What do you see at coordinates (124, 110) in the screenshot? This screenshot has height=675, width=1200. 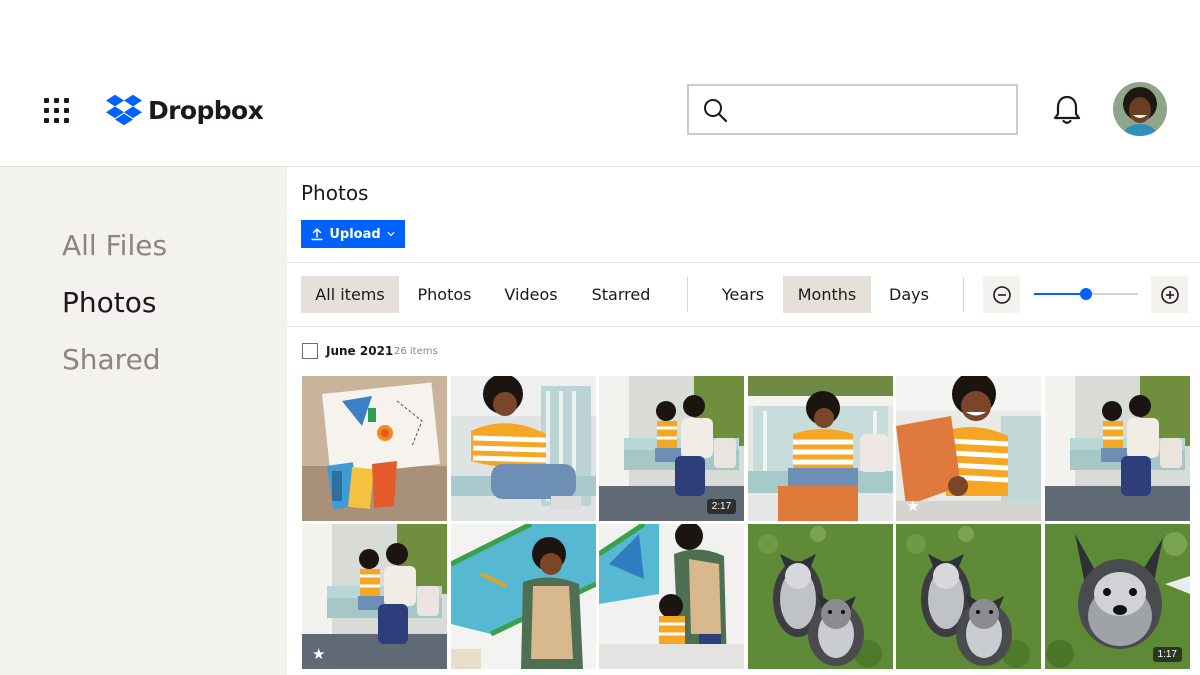 I see `dropbox-logo-icon` at bounding box center [124, 110].